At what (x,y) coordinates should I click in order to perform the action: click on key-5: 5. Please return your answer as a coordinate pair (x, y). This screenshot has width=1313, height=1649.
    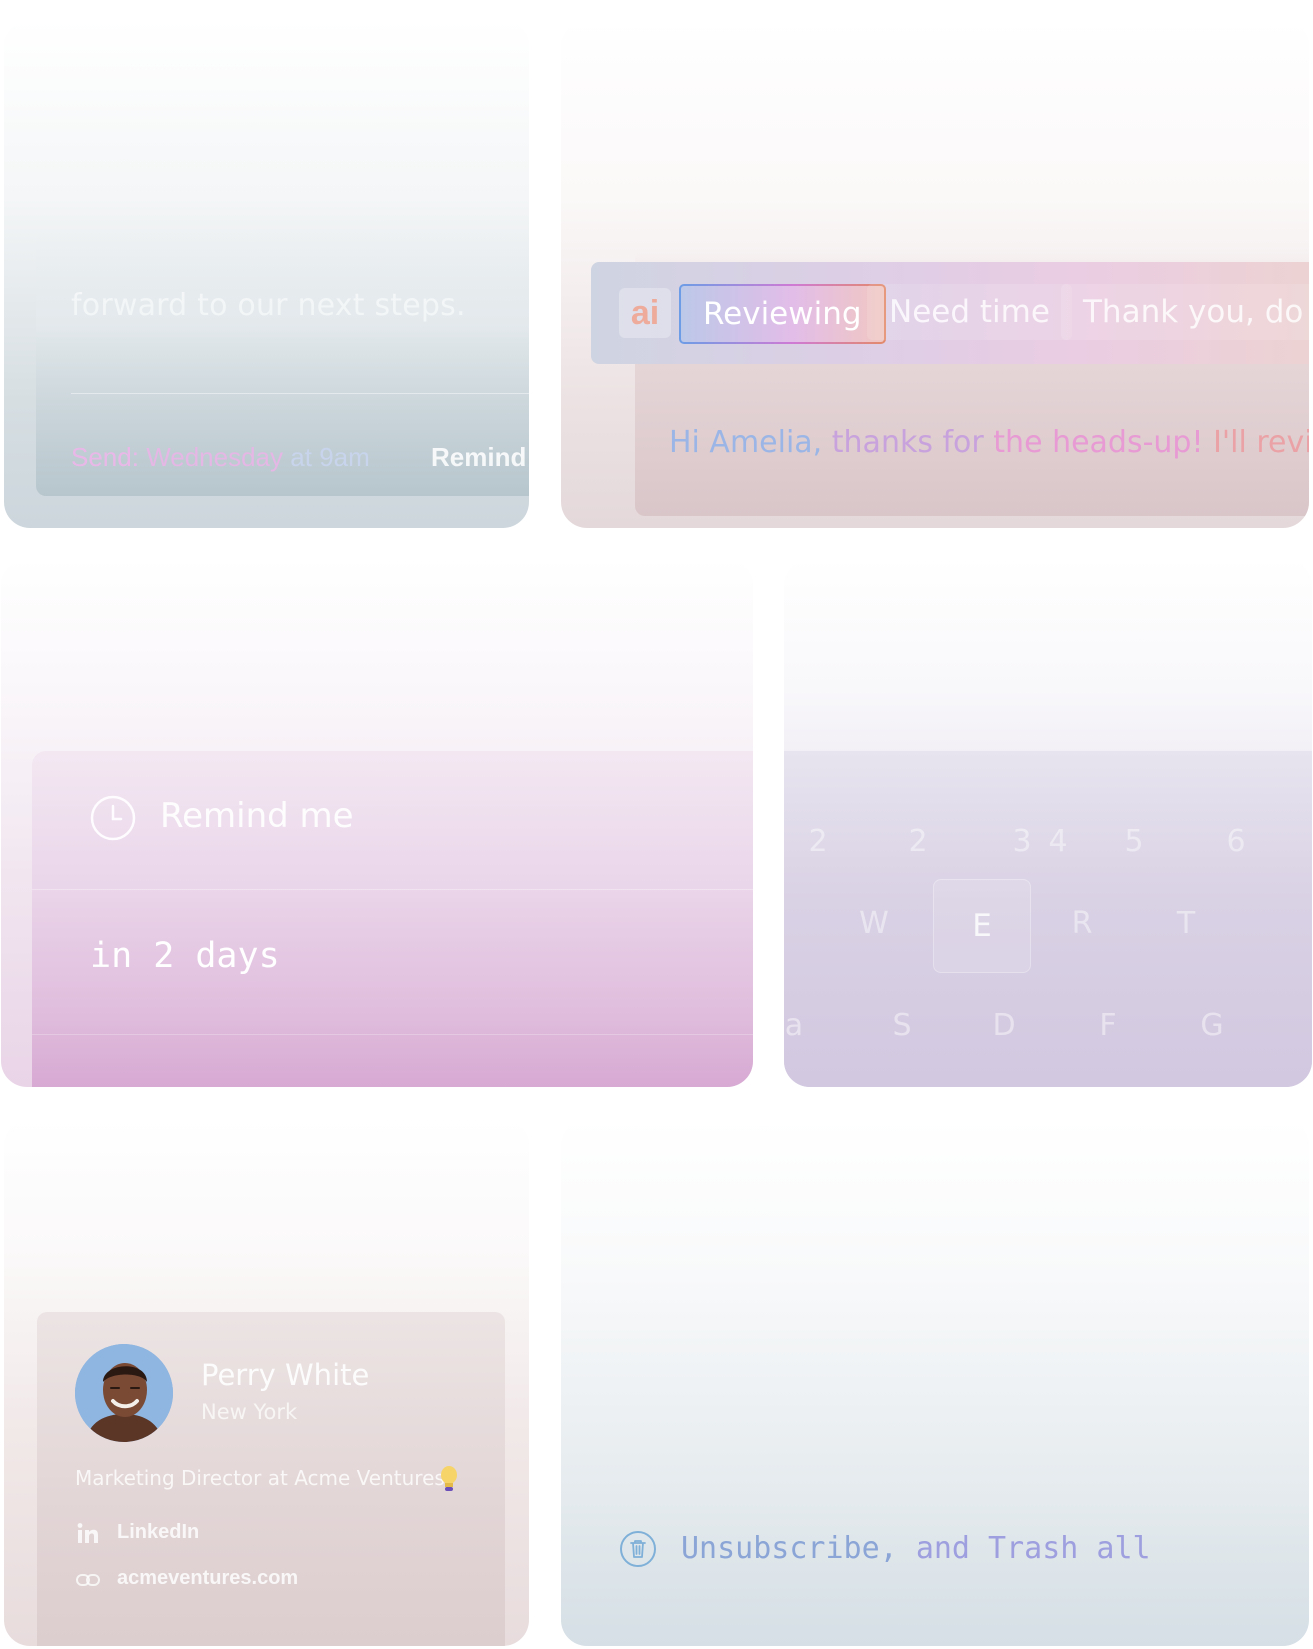
    Looking at the image, I should click on (1134, 841).